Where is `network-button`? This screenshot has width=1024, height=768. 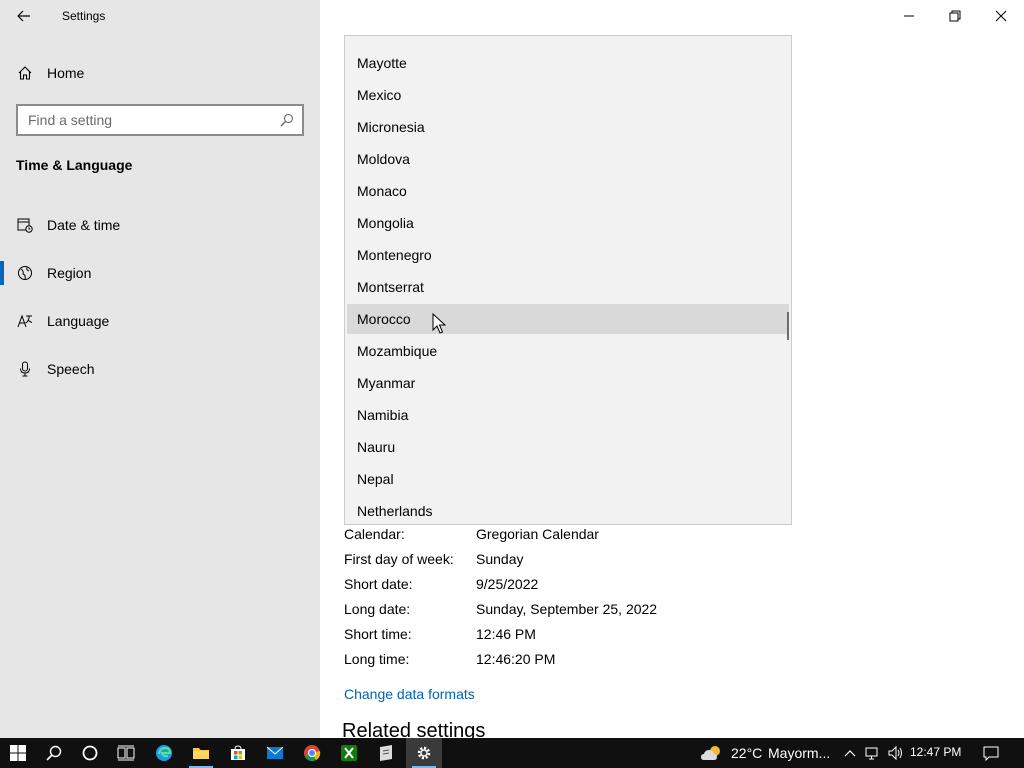
network-button is located at coordinates (873, 753).